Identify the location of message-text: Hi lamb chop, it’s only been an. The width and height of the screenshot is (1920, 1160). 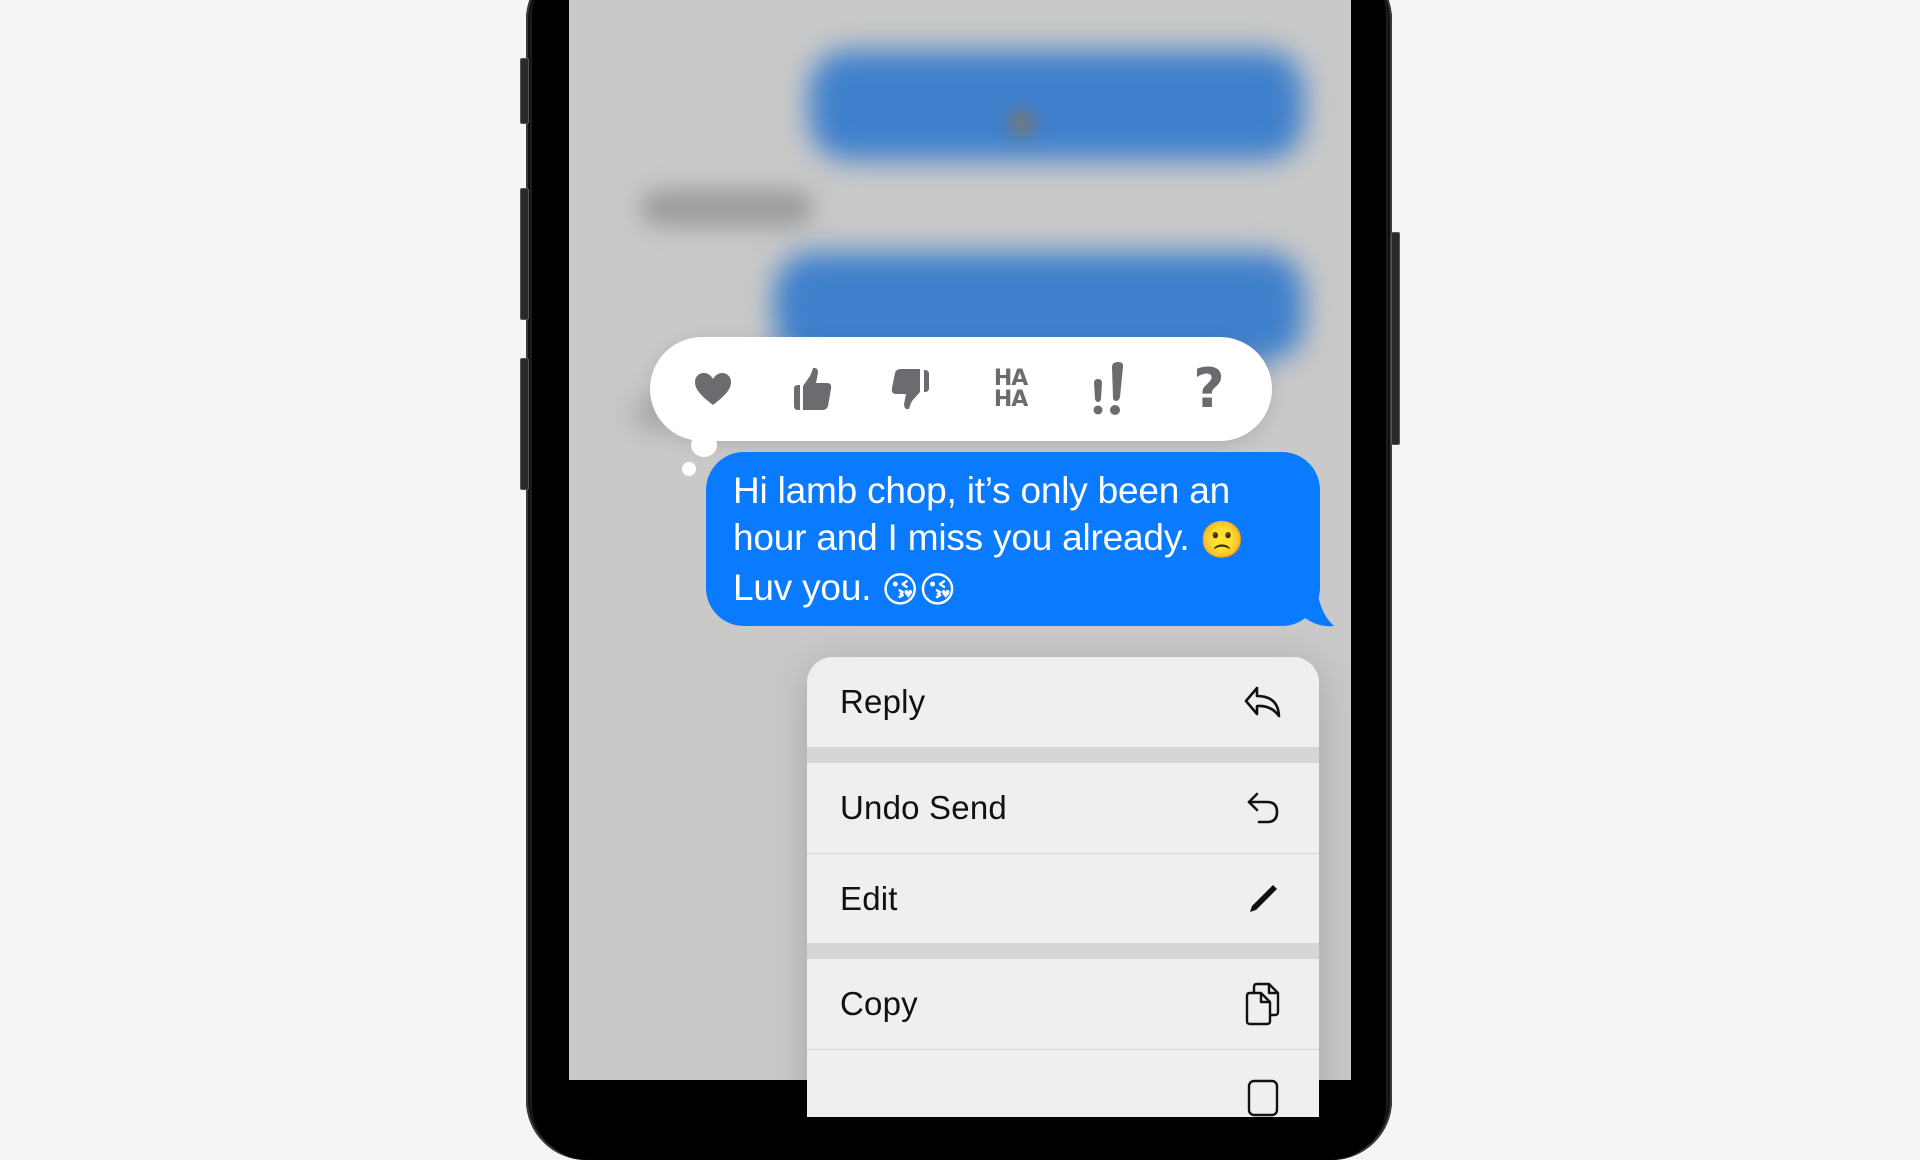
(982, 490).